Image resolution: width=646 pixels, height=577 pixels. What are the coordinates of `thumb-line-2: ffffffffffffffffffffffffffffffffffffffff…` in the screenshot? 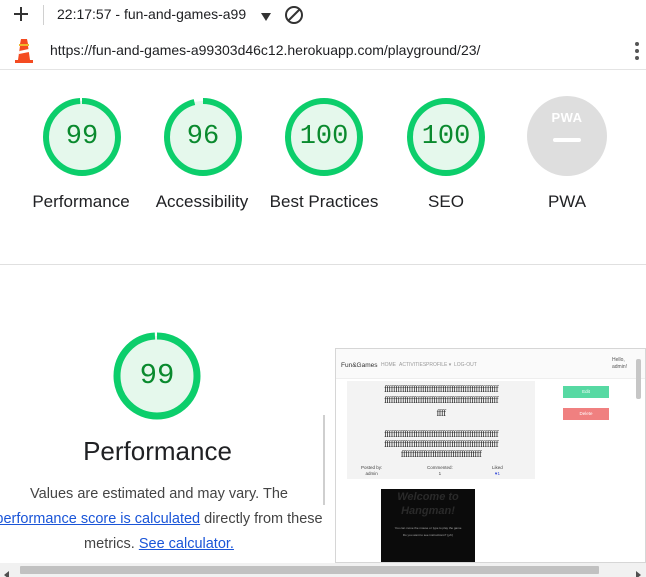 It's located at (441, 400).